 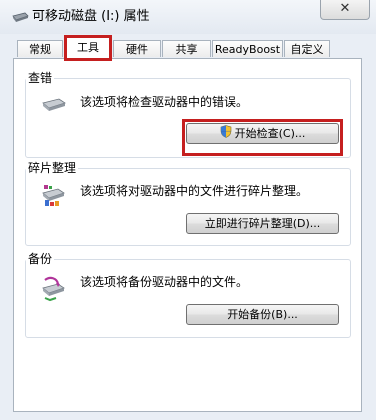 What do you see at coordinates (20, 18) in the screenshot?
I see `removable-disk-icon` at bounding box center [20, 18].